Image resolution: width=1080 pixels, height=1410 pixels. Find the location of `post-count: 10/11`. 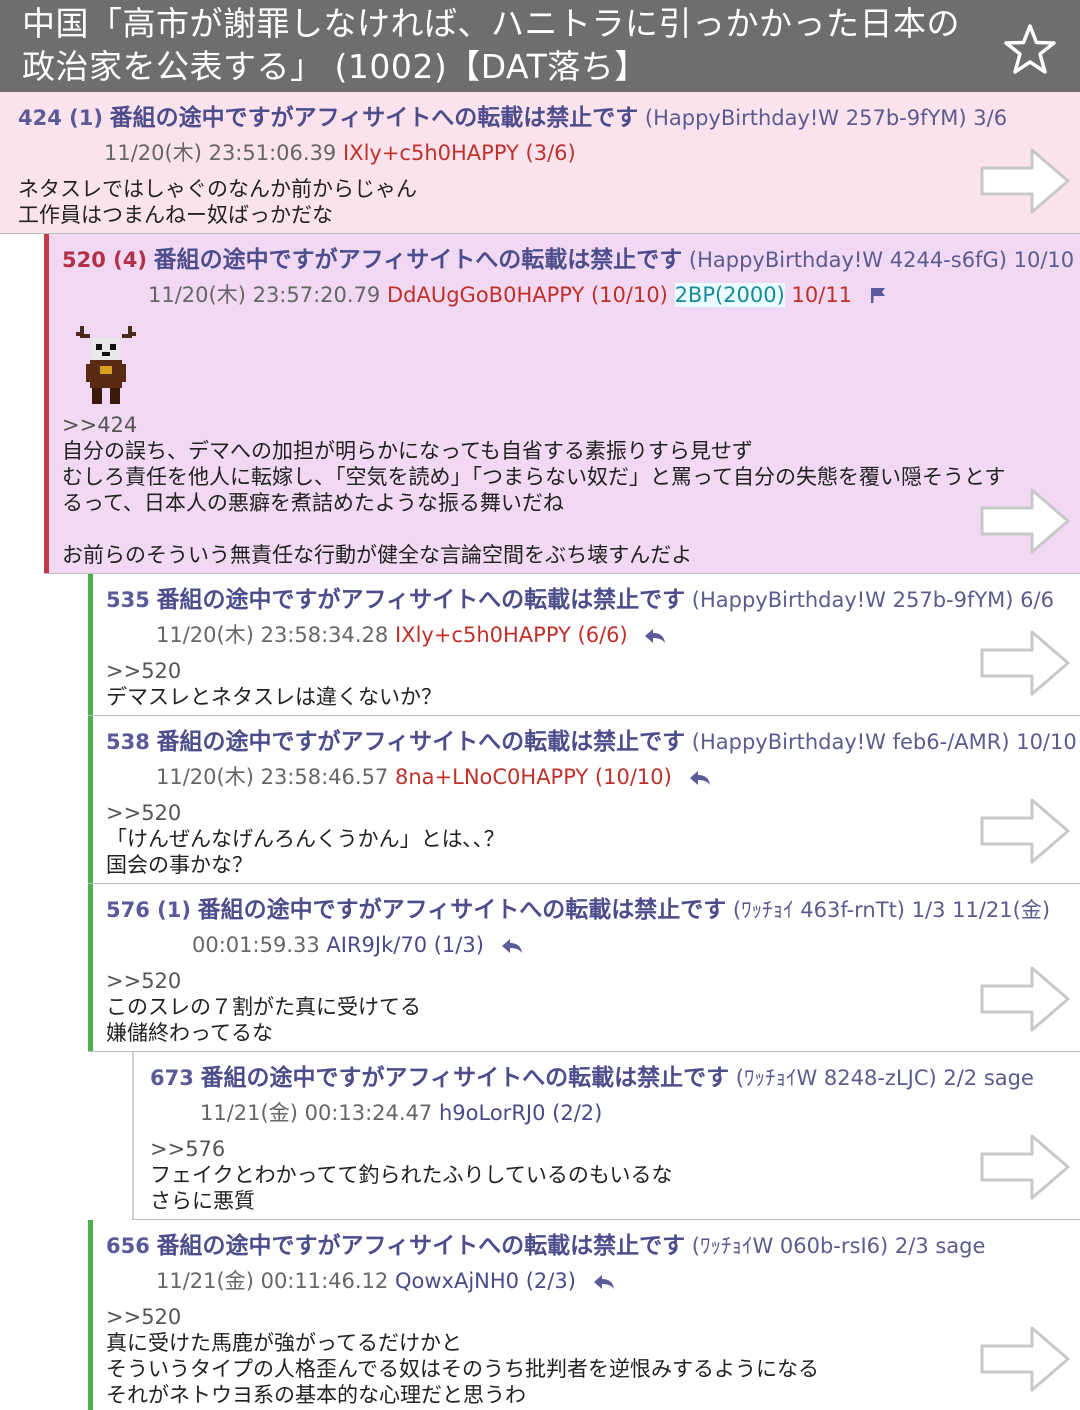

post-count: 10/11 is located at coordinates (822, 295).